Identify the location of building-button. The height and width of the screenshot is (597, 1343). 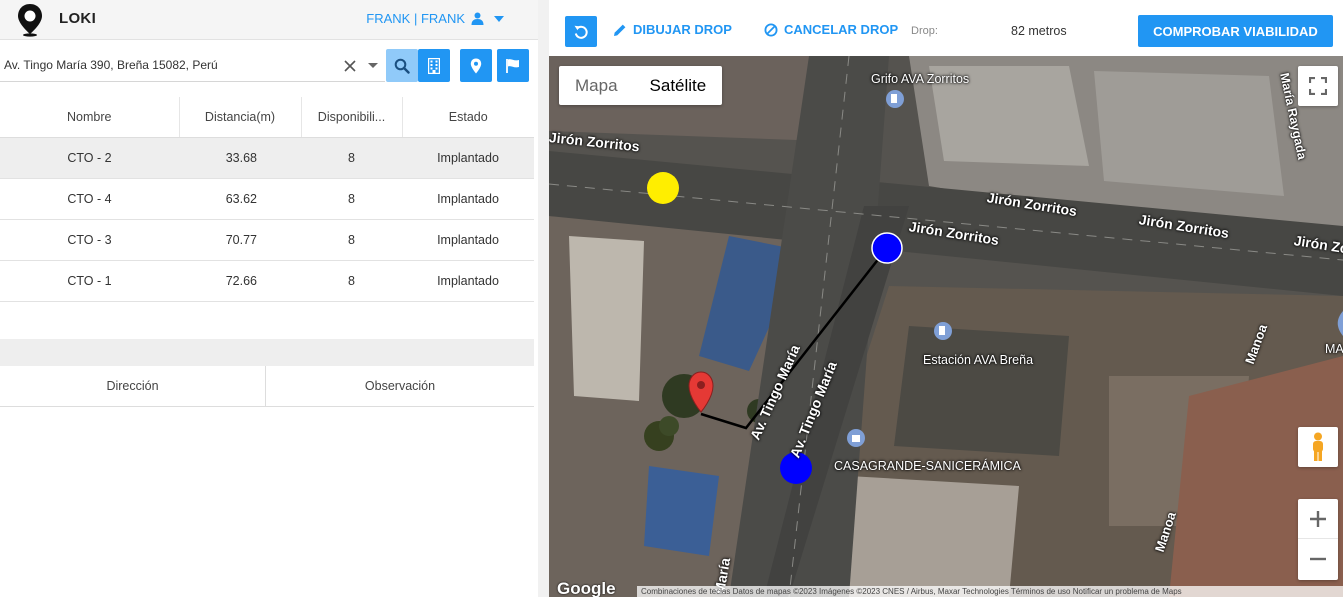
(434, 65).